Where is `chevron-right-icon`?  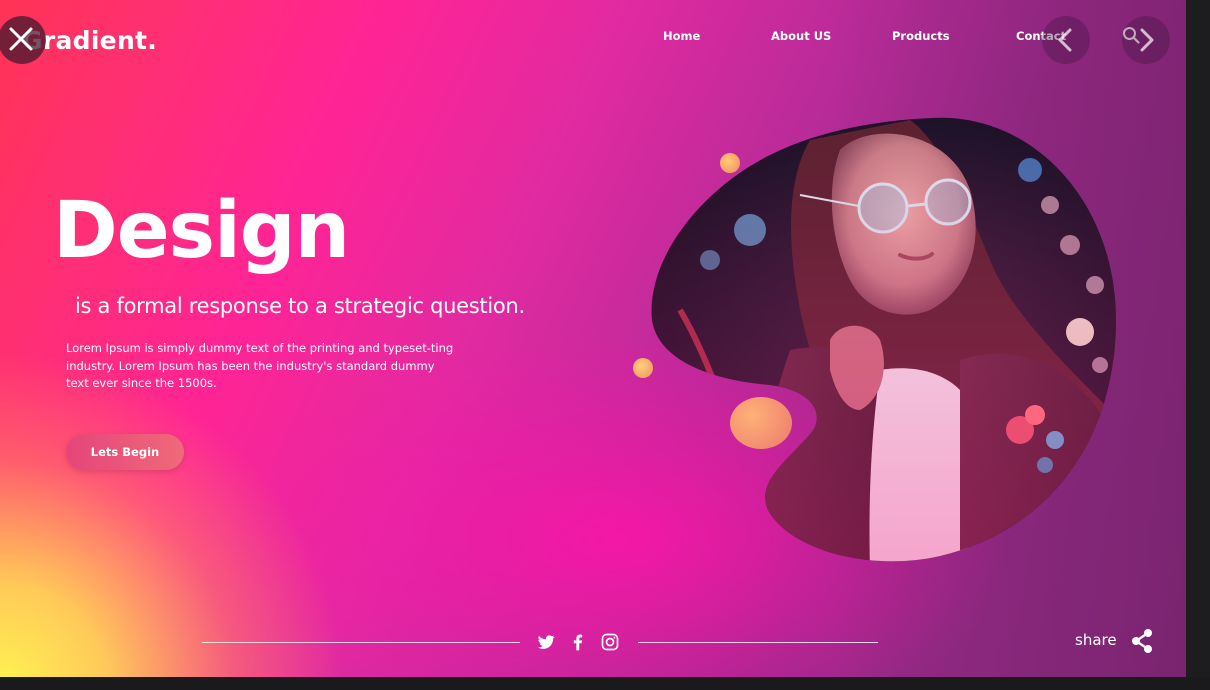
chevron-right-icon is located at coordinates (1147, 40).